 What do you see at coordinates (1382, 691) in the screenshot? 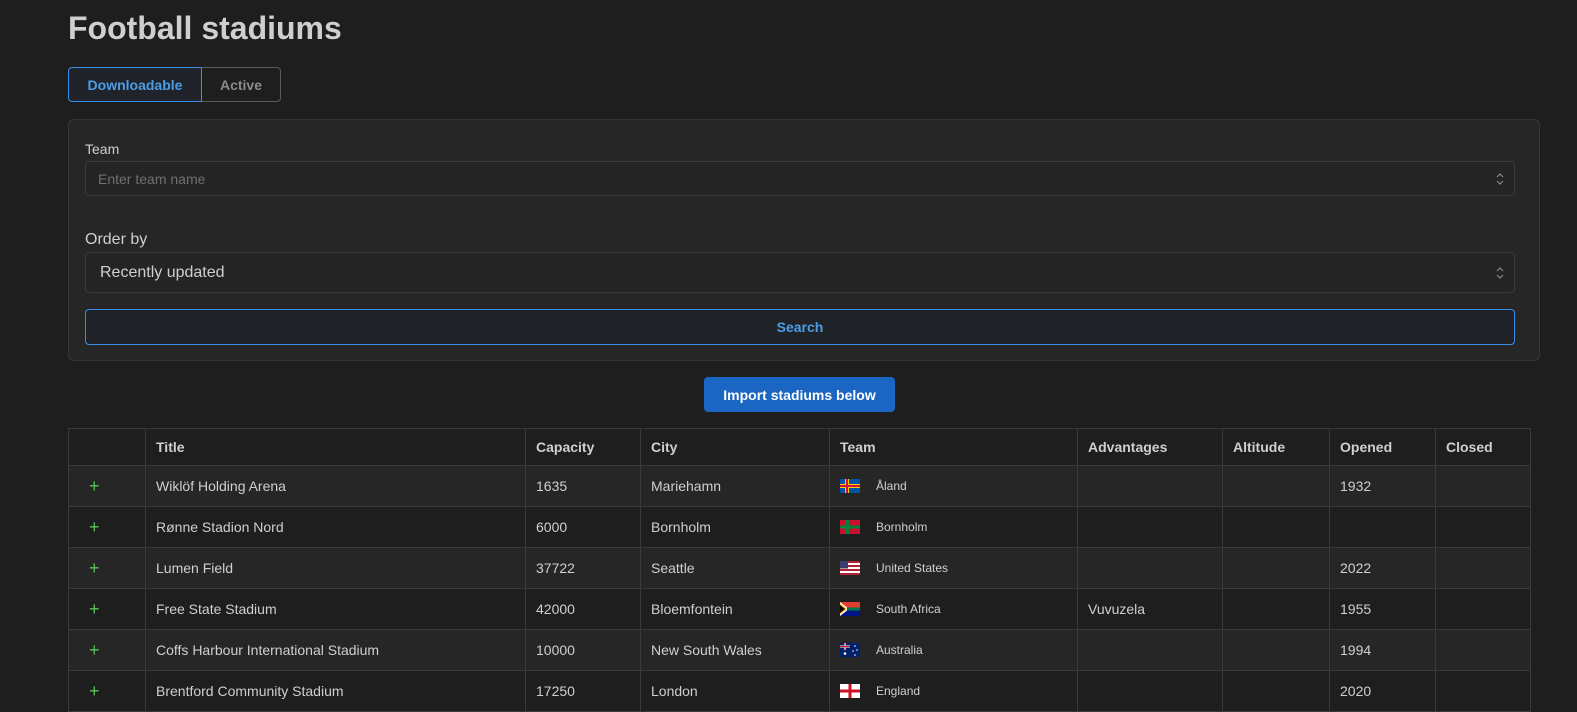
I see `stadium-opened: 2020` at bounding box center [1382, 691].